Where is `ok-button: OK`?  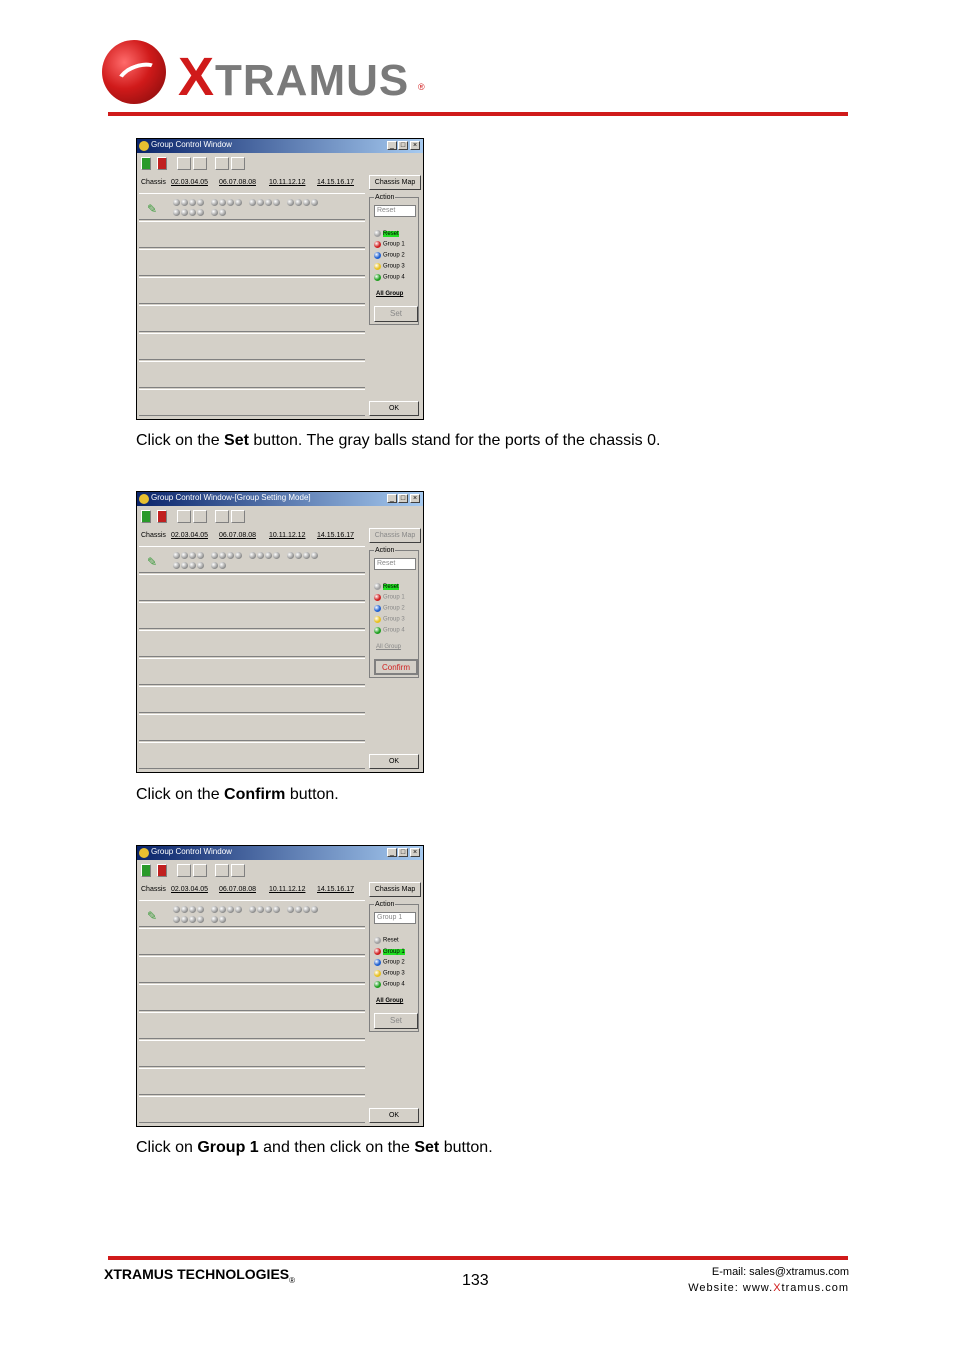
ok-button: OK is located at coordinates (394, 761).